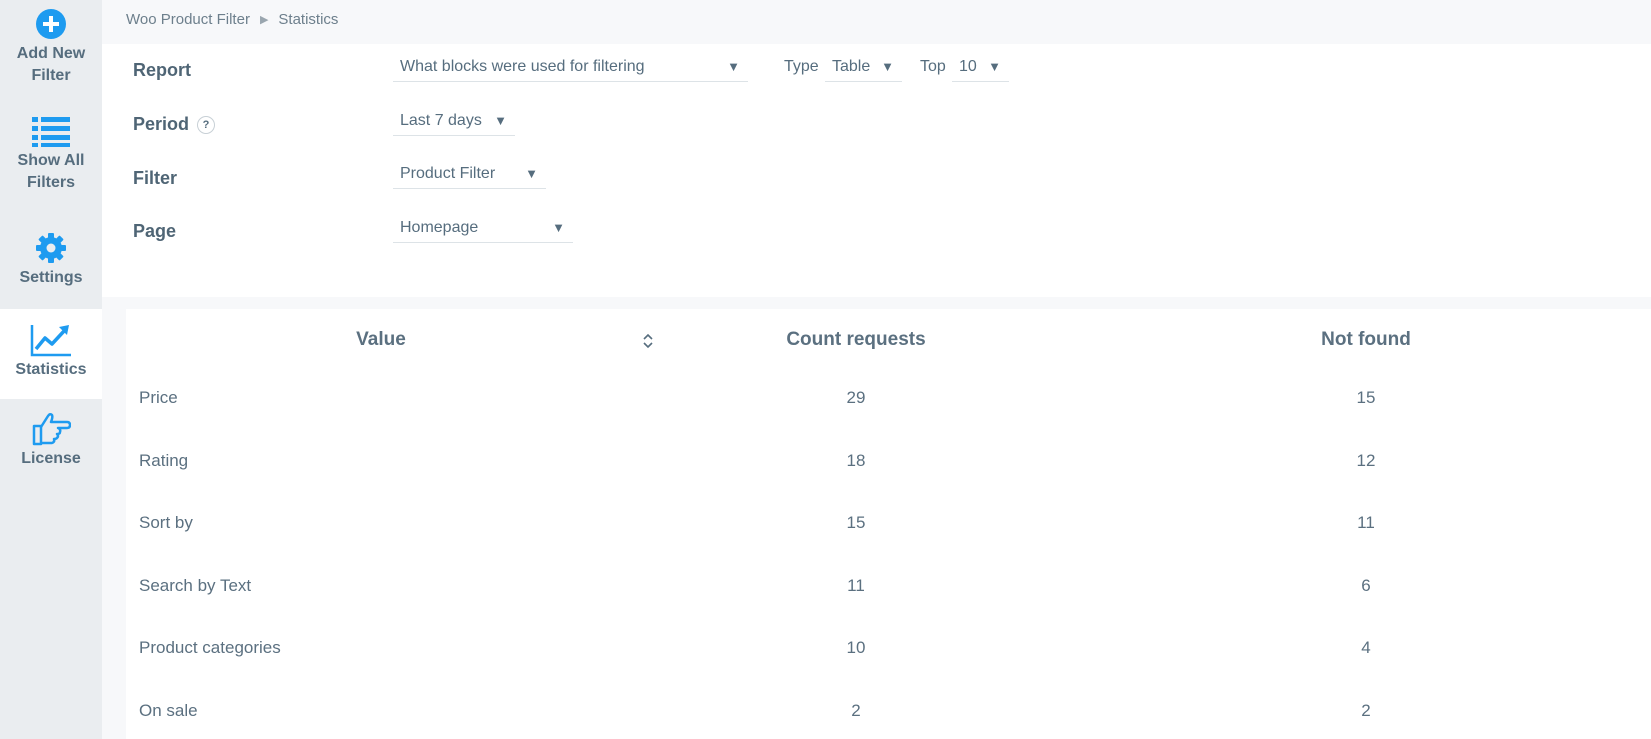  I want to click on column-header-not-found: Not found, so click(1366, 340).